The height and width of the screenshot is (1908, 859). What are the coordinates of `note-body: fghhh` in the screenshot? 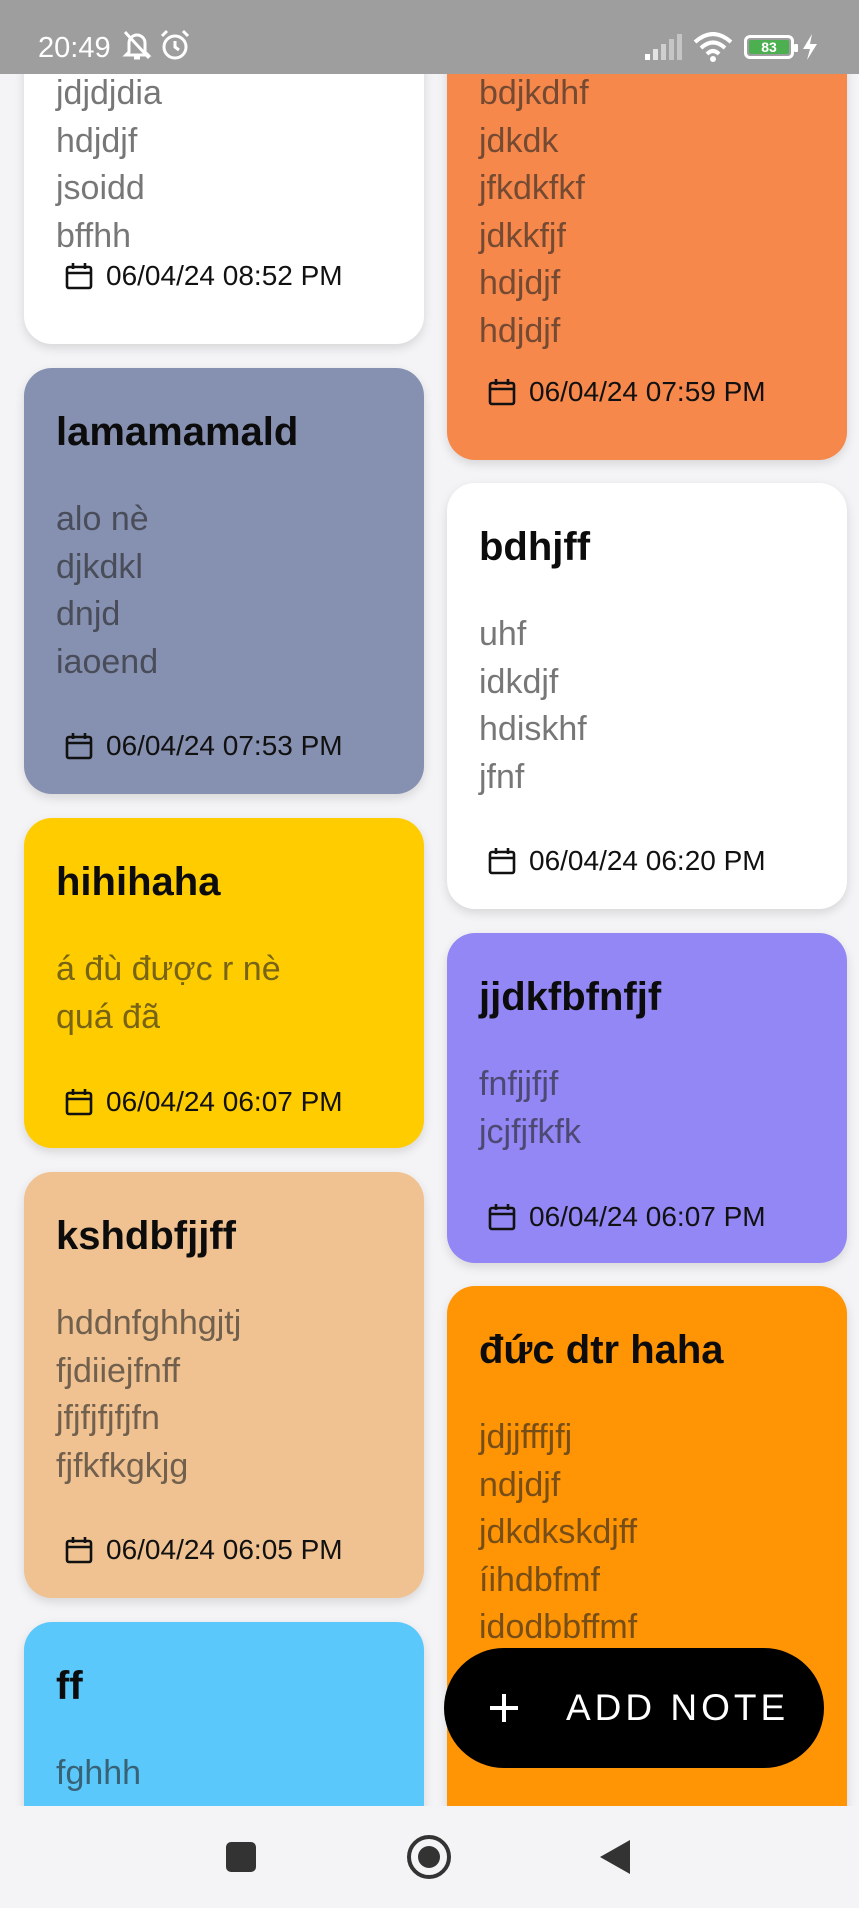 It's located at (98, 1774).